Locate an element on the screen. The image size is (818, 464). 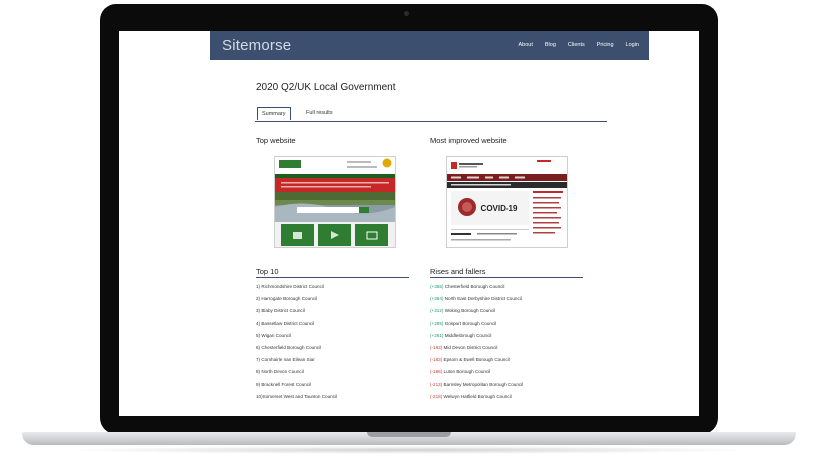
council-name: Welwyn Hatfield Borough Council is located at coordinates (477, 396).